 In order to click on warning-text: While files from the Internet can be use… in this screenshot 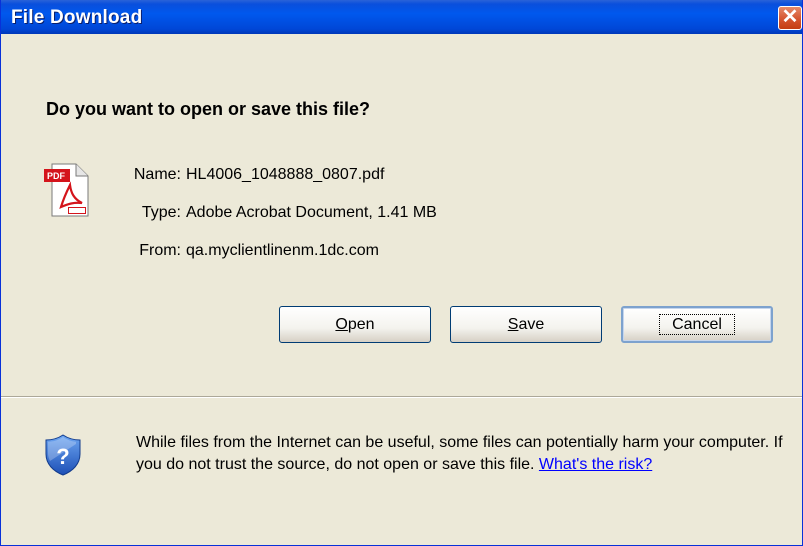, I will do `click(459, 453)`.